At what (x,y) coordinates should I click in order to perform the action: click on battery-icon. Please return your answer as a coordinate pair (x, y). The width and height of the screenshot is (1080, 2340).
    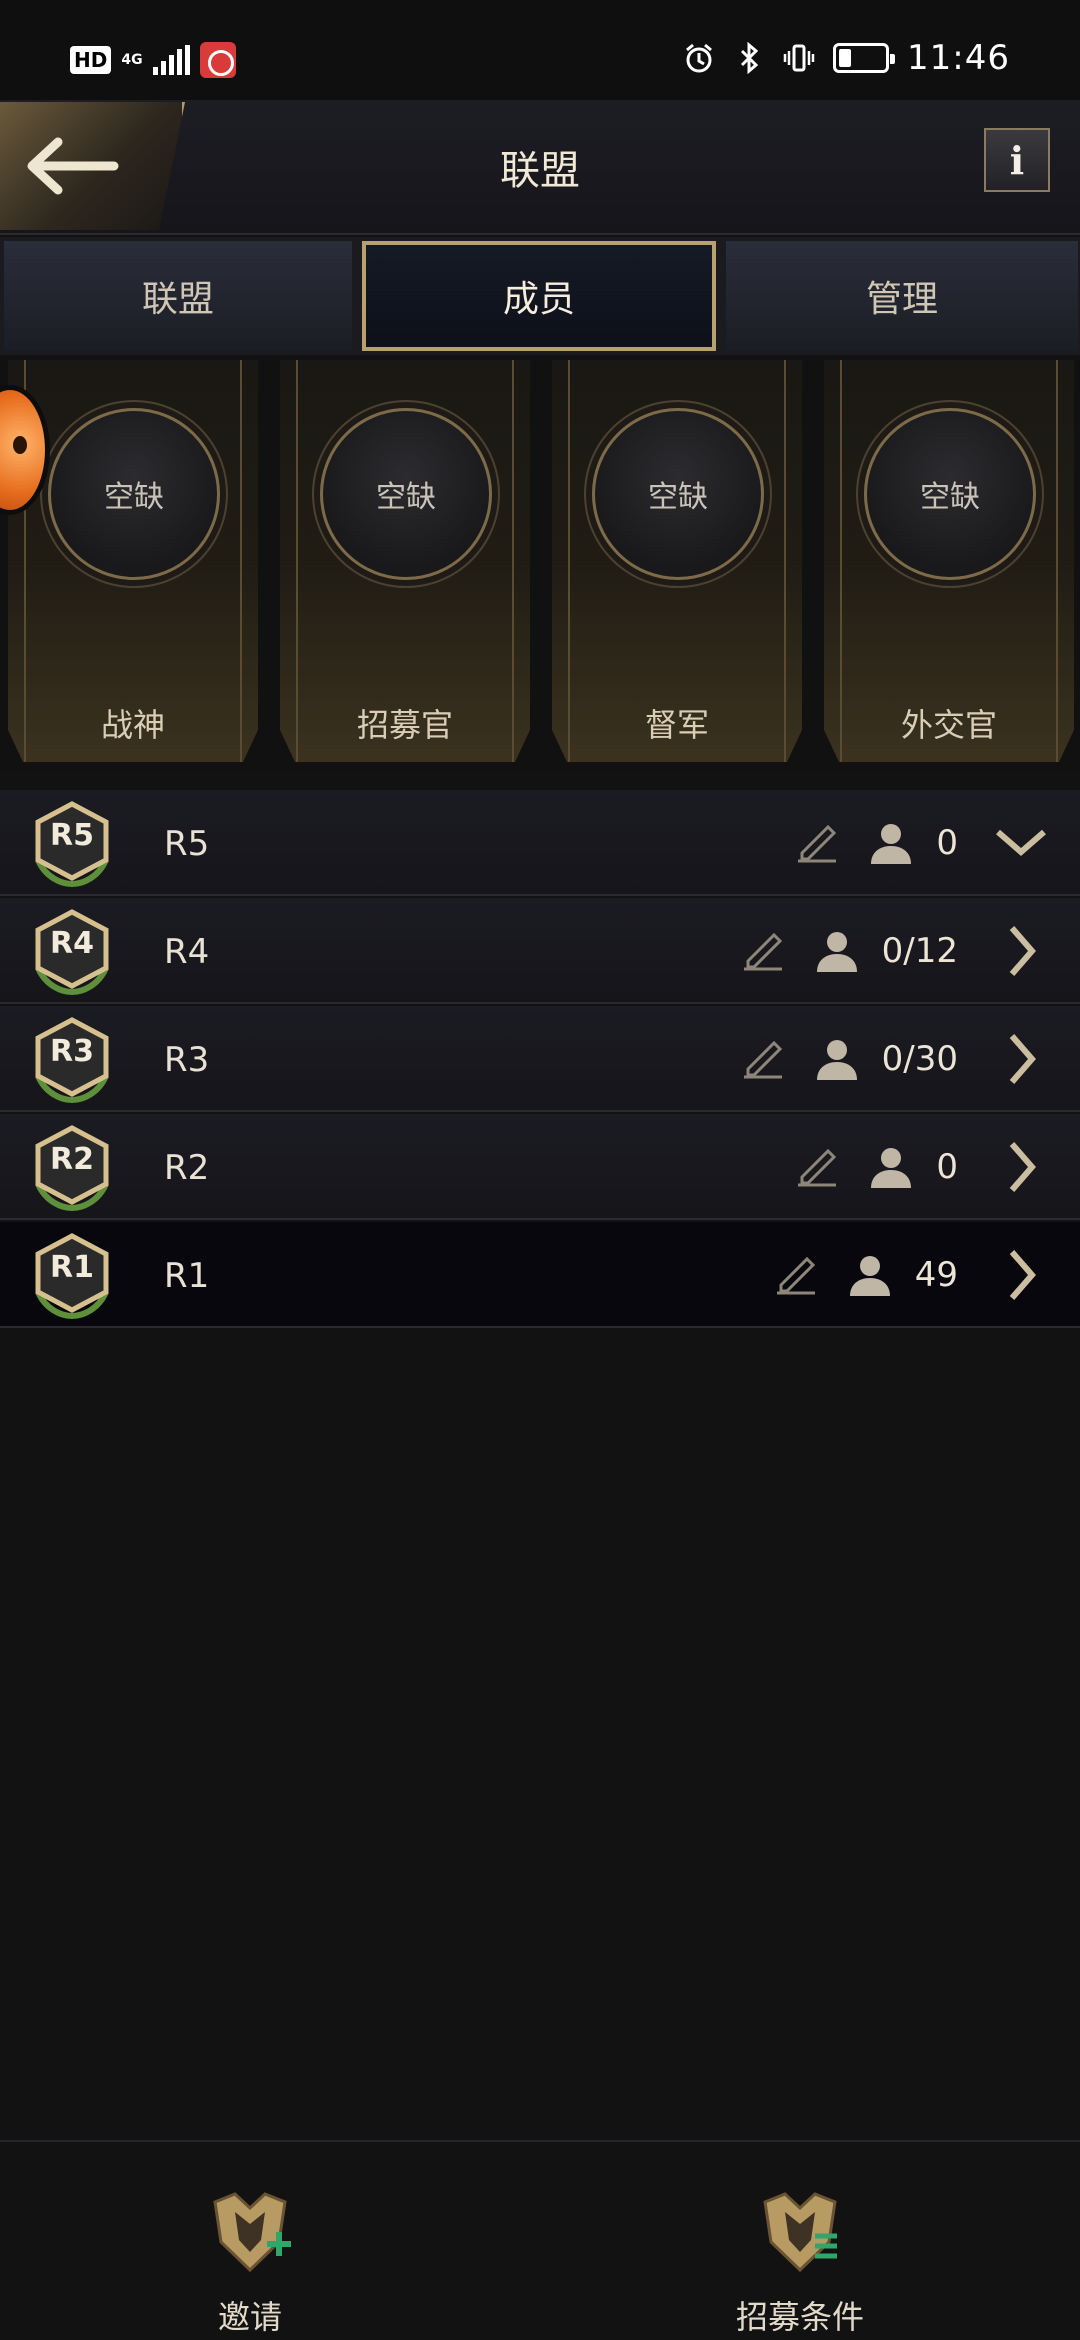
    Looking at the image, I should click on (864, 58).